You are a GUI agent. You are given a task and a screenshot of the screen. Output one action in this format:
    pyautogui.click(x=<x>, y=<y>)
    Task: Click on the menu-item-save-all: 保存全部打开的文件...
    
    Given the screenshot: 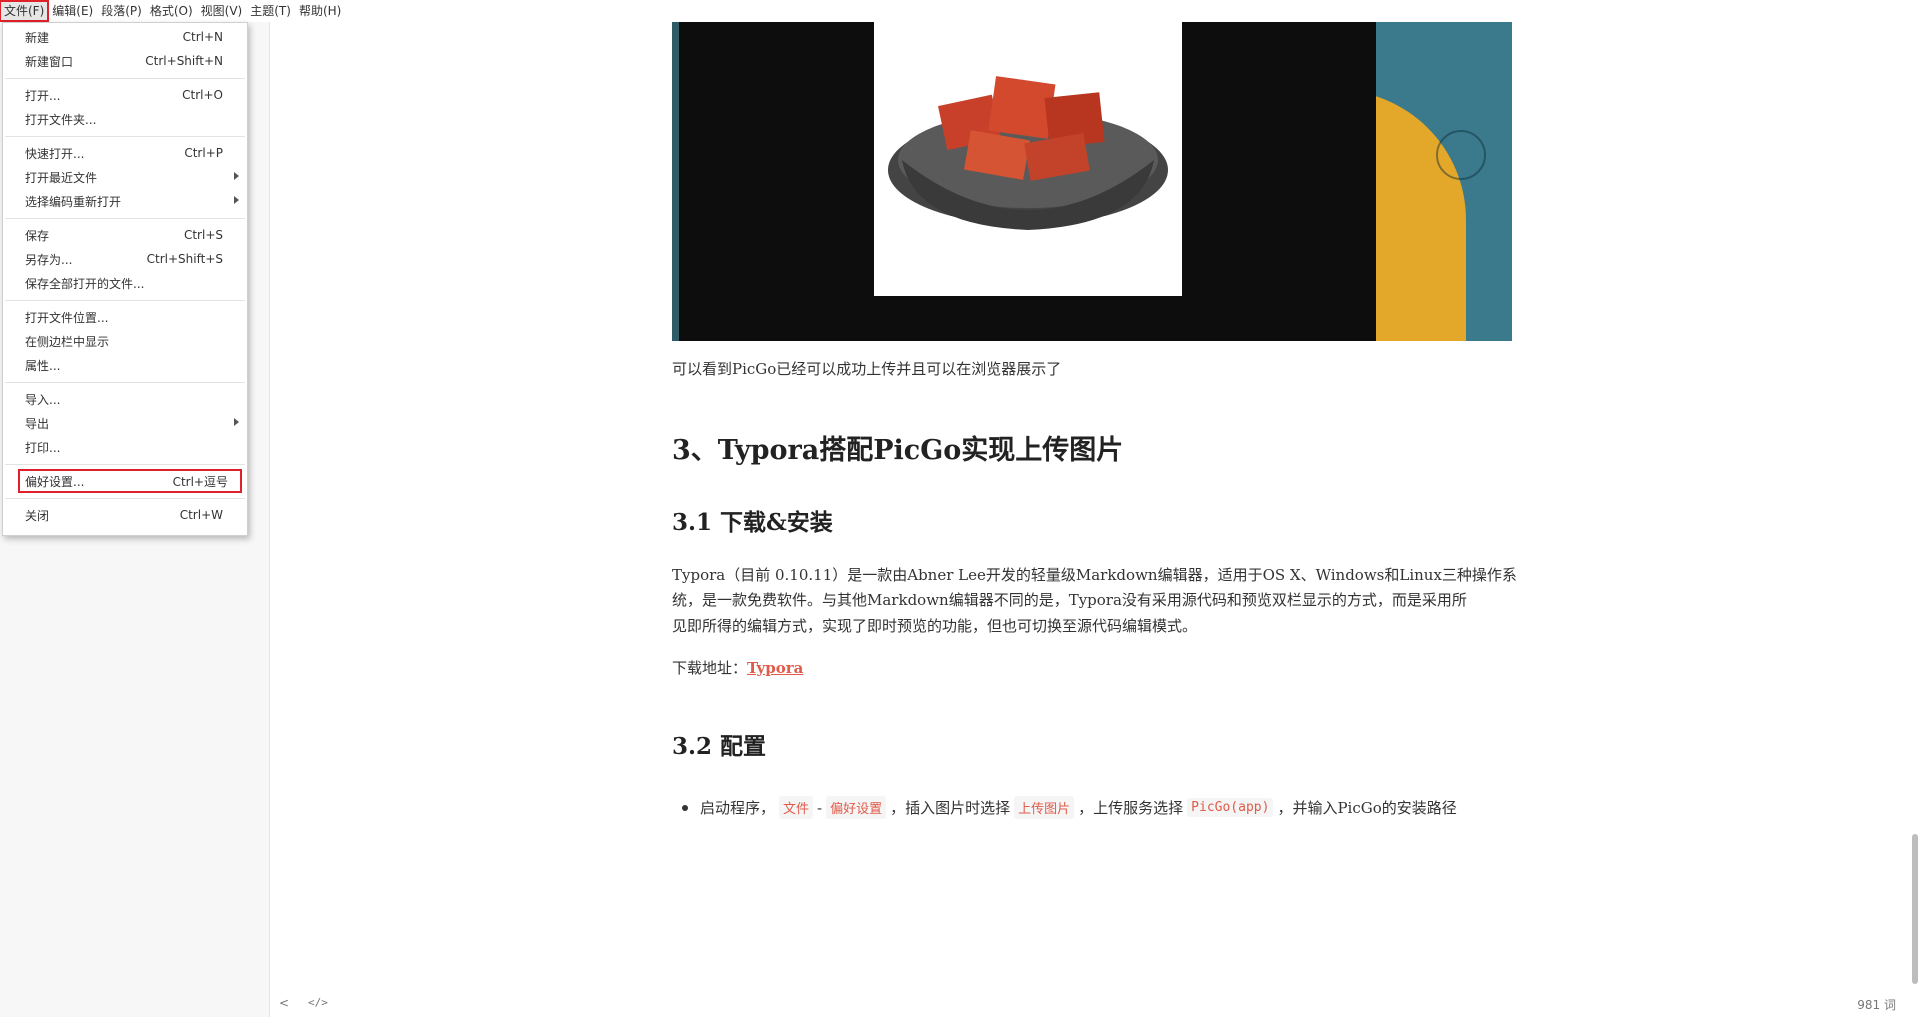 What is the action you would take?
    pyautogui.click(x=125, y=283)
    